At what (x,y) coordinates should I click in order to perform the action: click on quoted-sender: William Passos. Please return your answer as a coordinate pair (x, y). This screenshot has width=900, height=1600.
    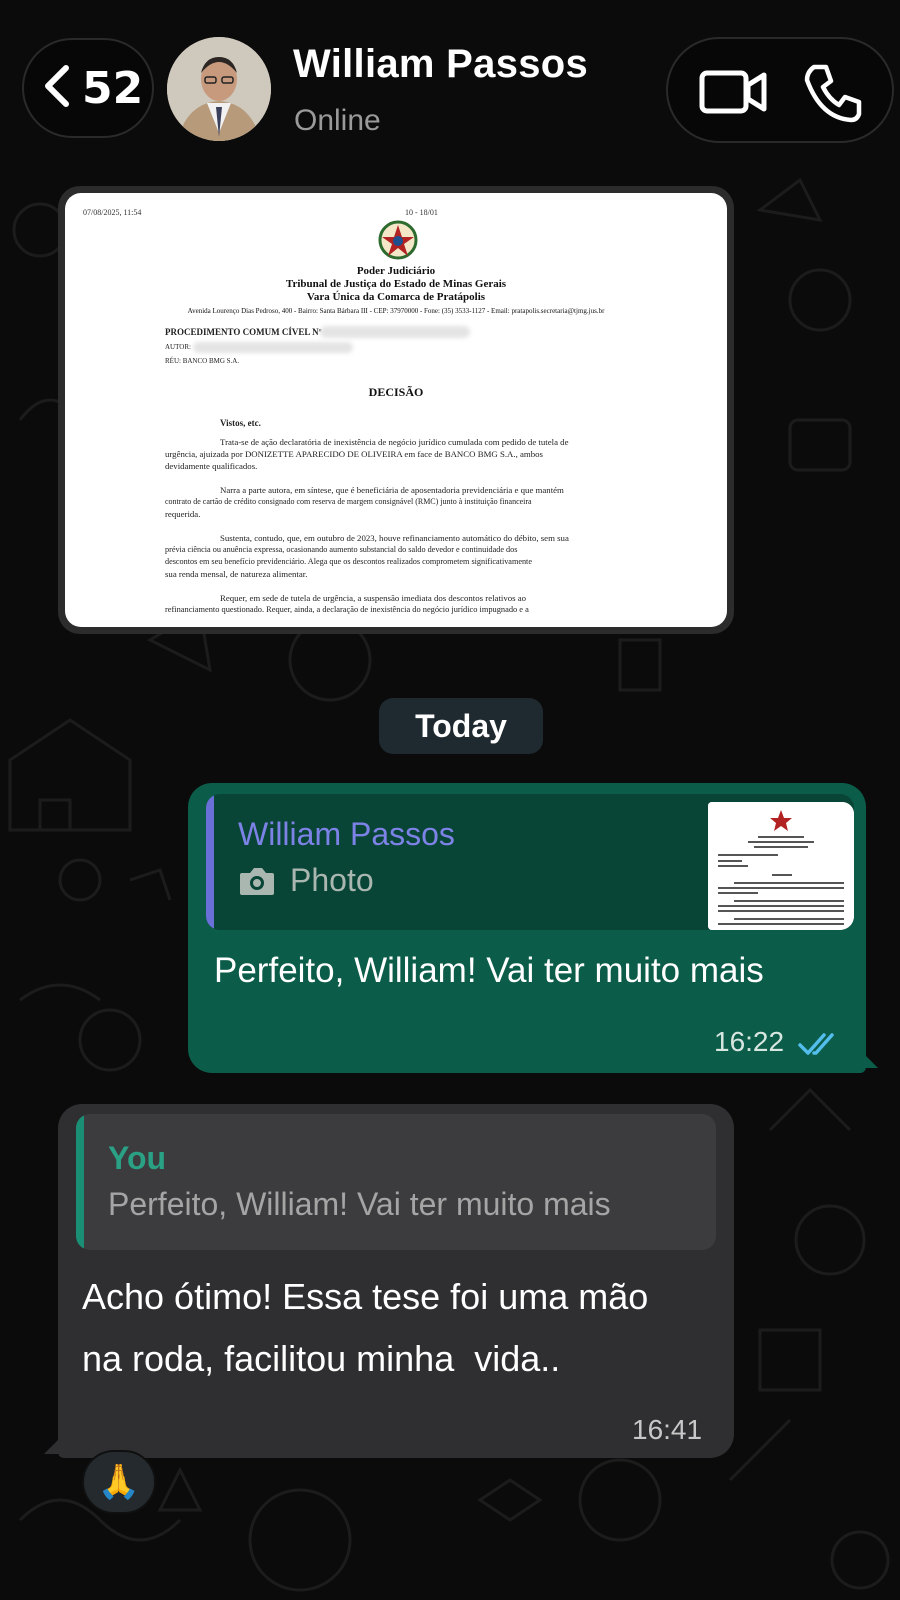
    Looking at the image, I should click on (346, 834).